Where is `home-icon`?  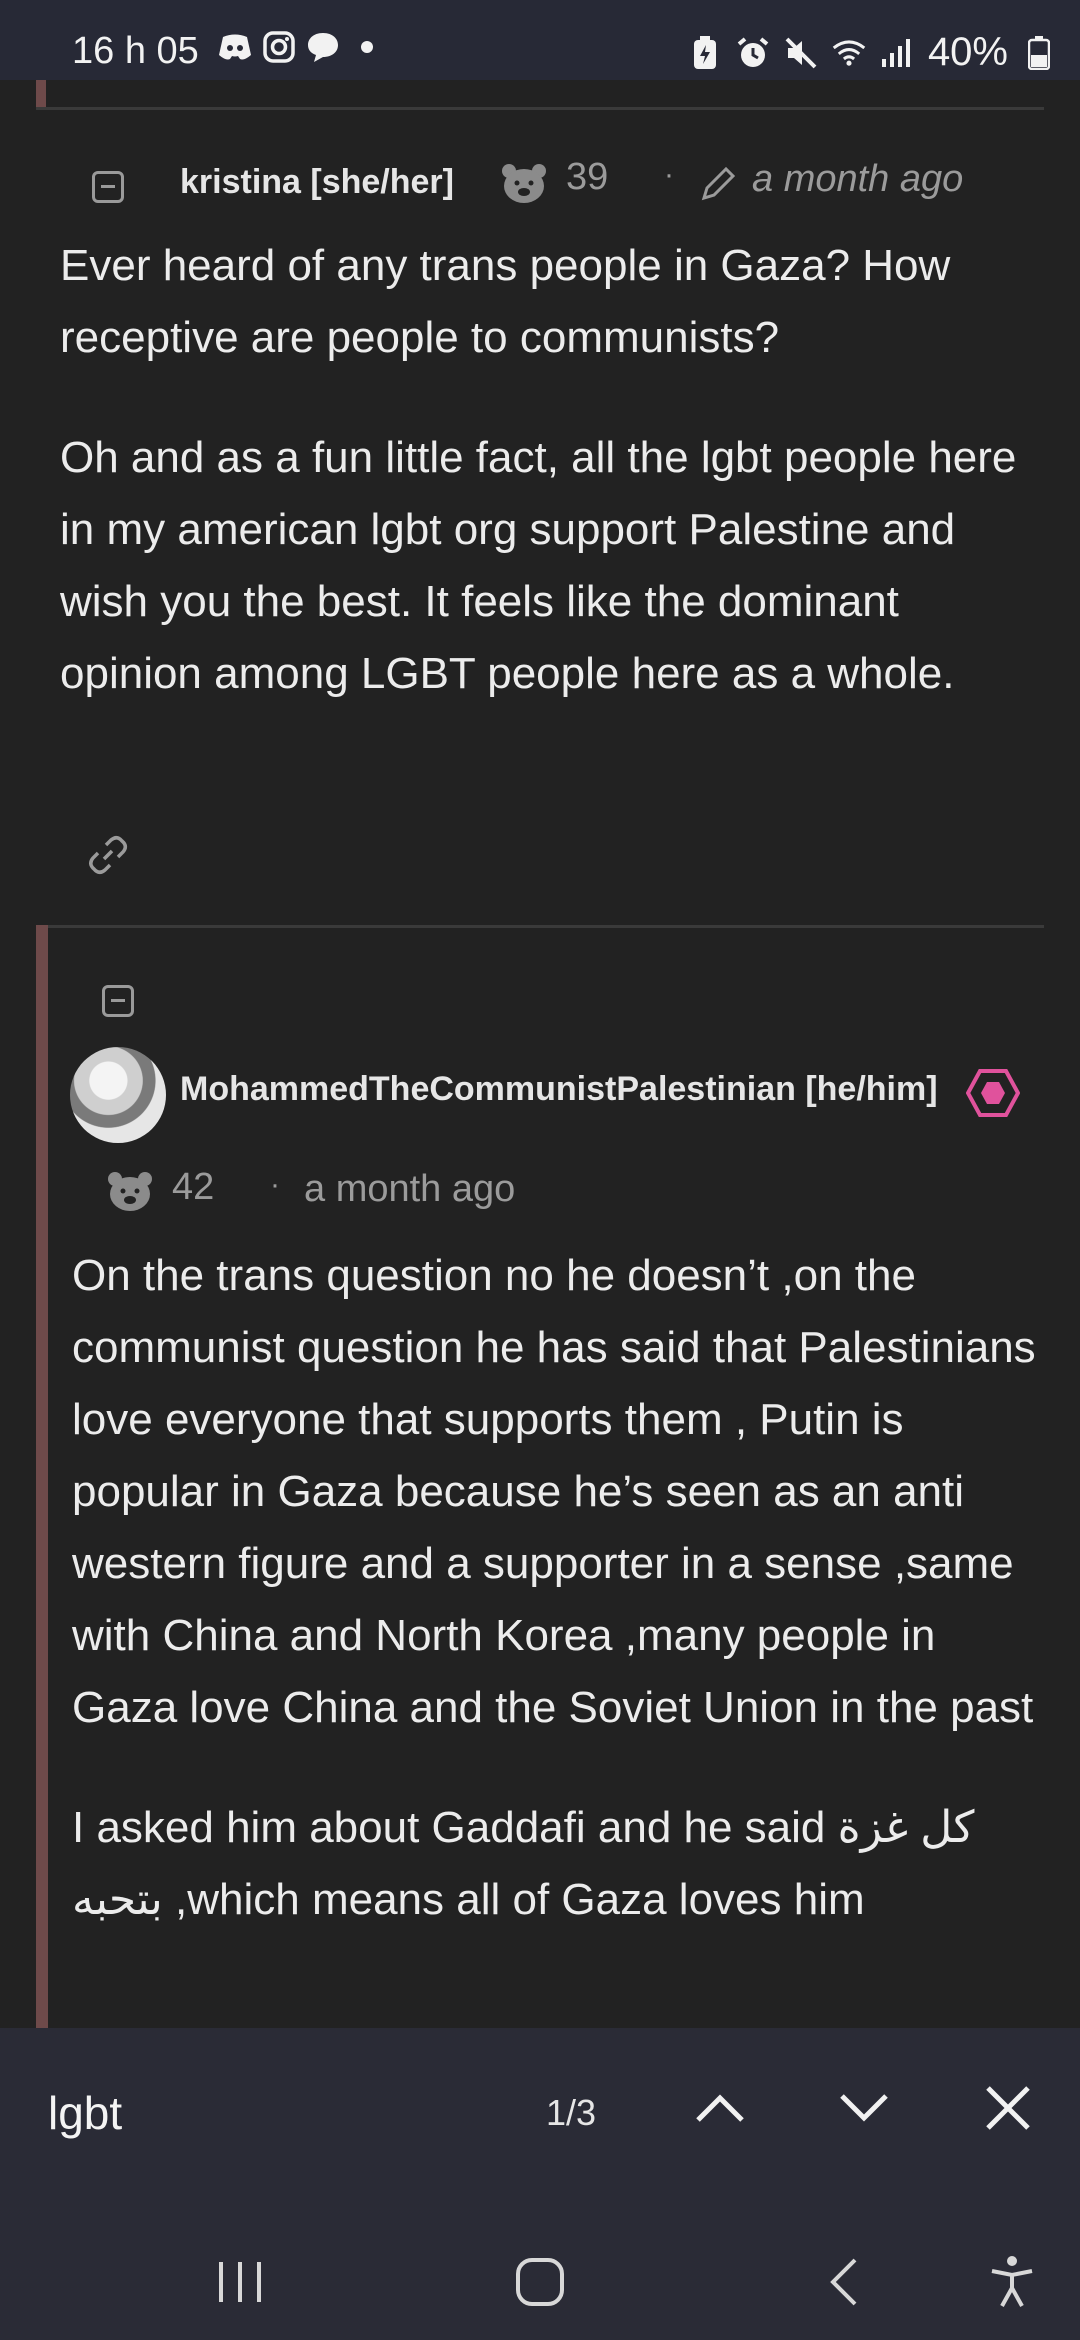 home-icon is located at coordinates (540, 2282).